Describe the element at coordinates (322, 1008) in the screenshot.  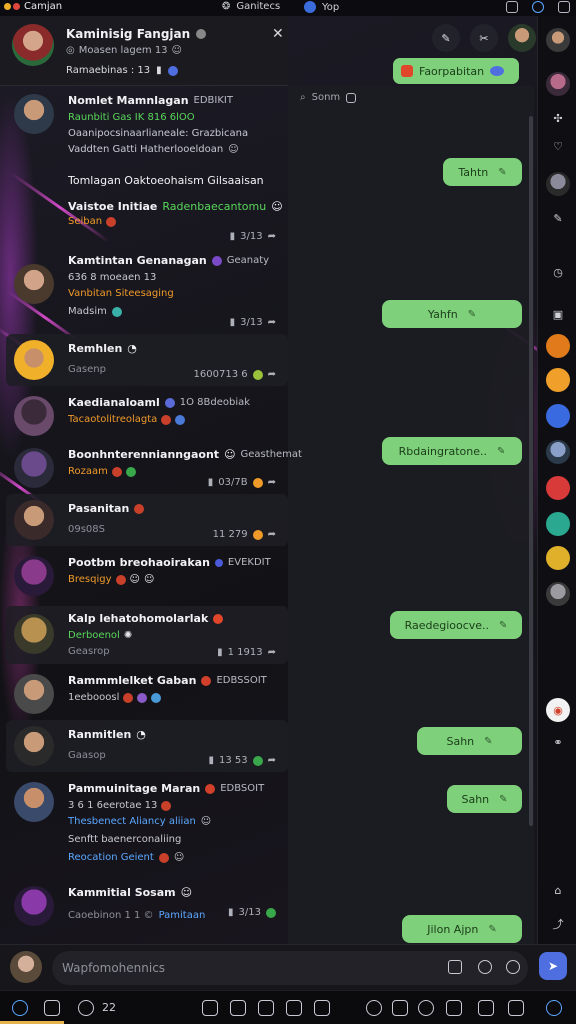
I see `check-icon` at that location.